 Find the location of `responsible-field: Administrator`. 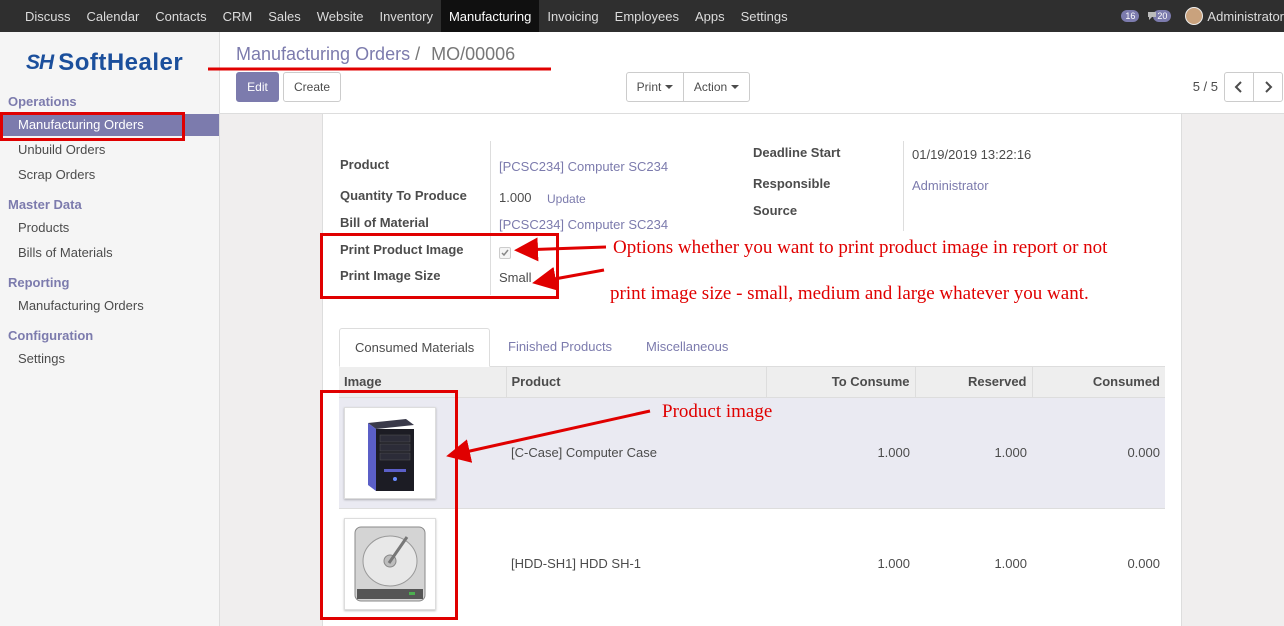

responsible-field: Administrator is located at coordinates (950, 185).